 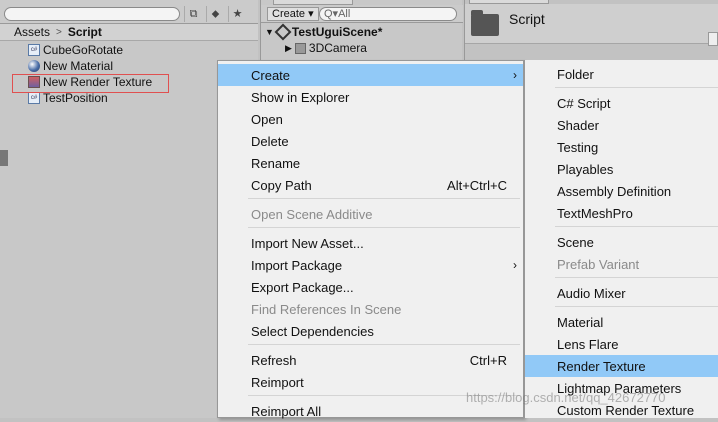 What do you see at coordinates (584, 103) in the screenshot?
I see `menu-item-label: C# Script` at bounding box center [584, 103].